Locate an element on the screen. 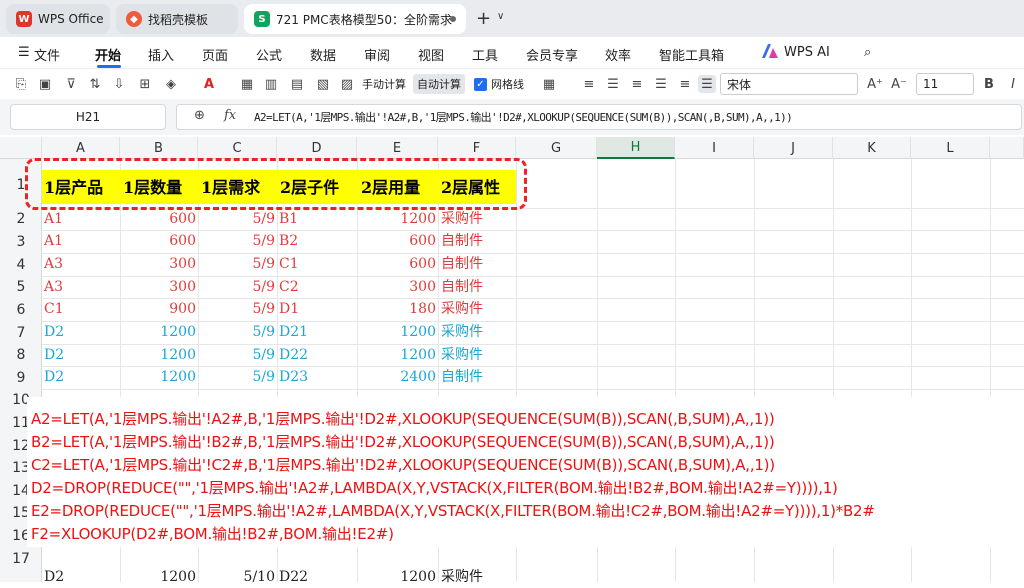  auto-calc-button: 自动计算 is located at coordinates (439, 84).